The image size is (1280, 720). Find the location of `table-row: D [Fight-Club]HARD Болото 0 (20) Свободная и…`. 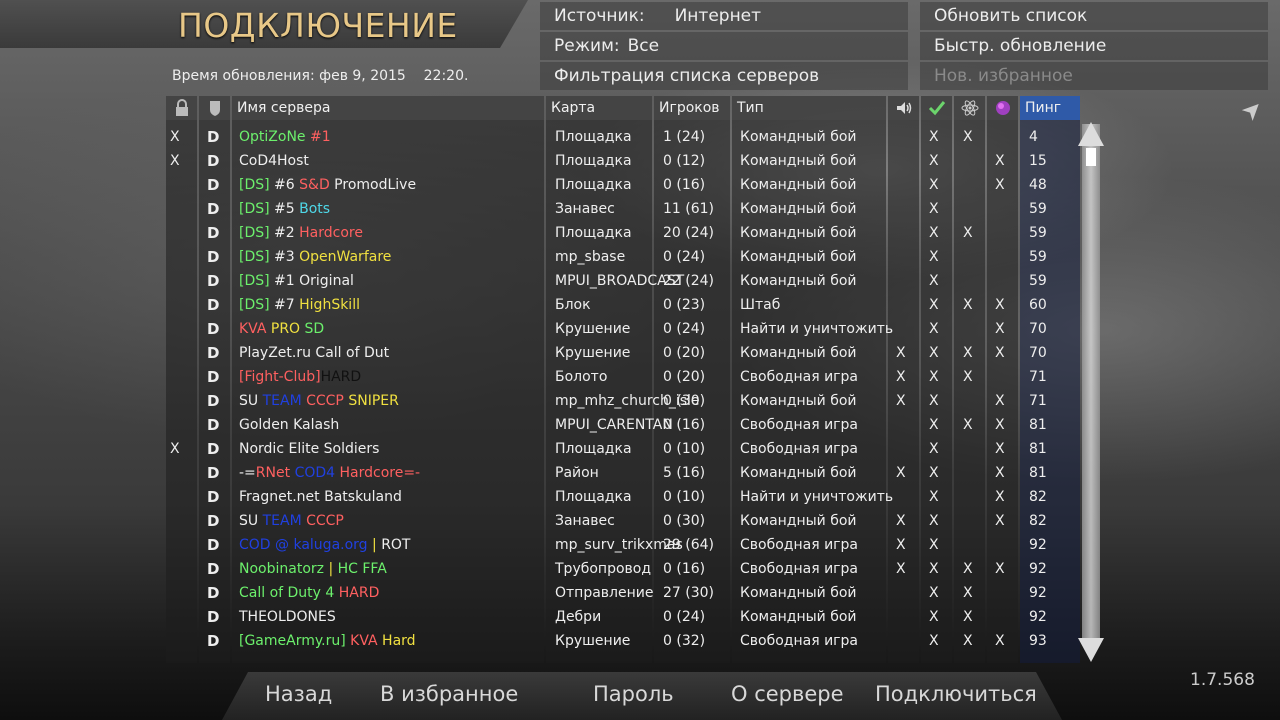

table-row: D [Fight-Club]HARD Болото 0 (20) Свободная и… is located at coordinates (623, 377).